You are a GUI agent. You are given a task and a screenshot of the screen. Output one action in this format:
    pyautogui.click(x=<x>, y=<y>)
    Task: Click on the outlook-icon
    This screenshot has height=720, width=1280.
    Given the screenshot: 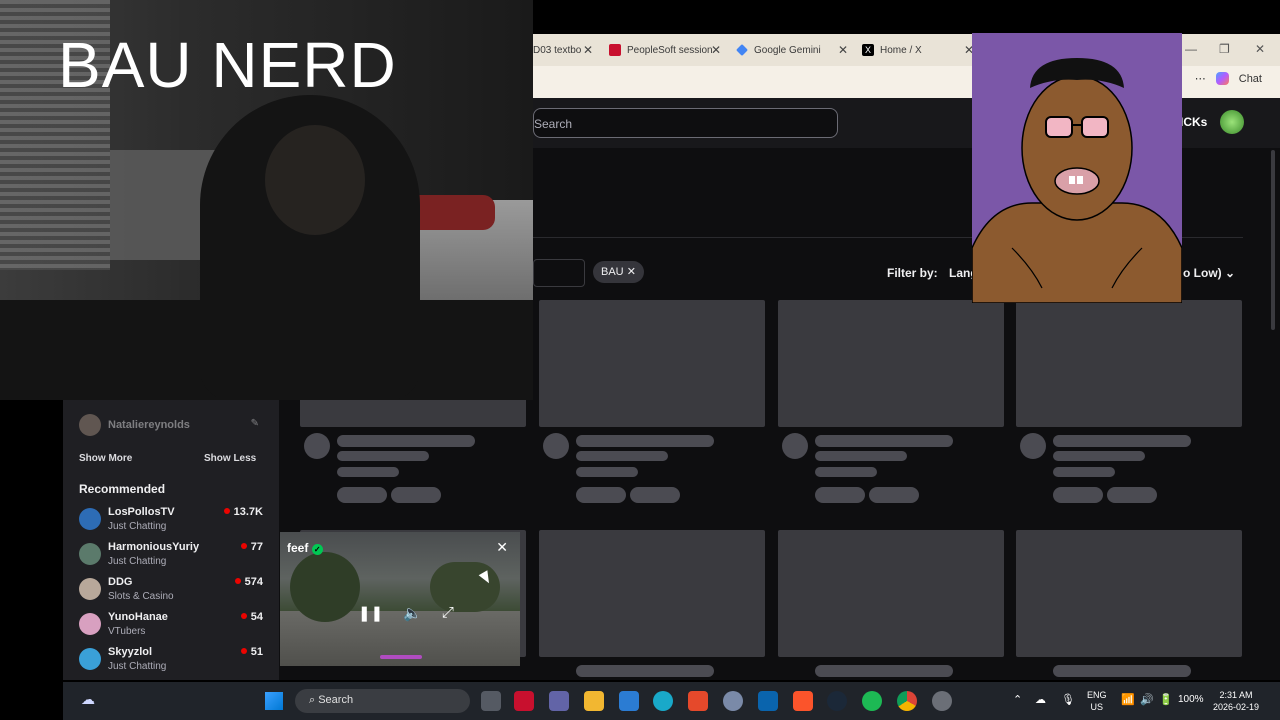 What is the action you would take?
    pyautogui.click(x=768, y=701)
    